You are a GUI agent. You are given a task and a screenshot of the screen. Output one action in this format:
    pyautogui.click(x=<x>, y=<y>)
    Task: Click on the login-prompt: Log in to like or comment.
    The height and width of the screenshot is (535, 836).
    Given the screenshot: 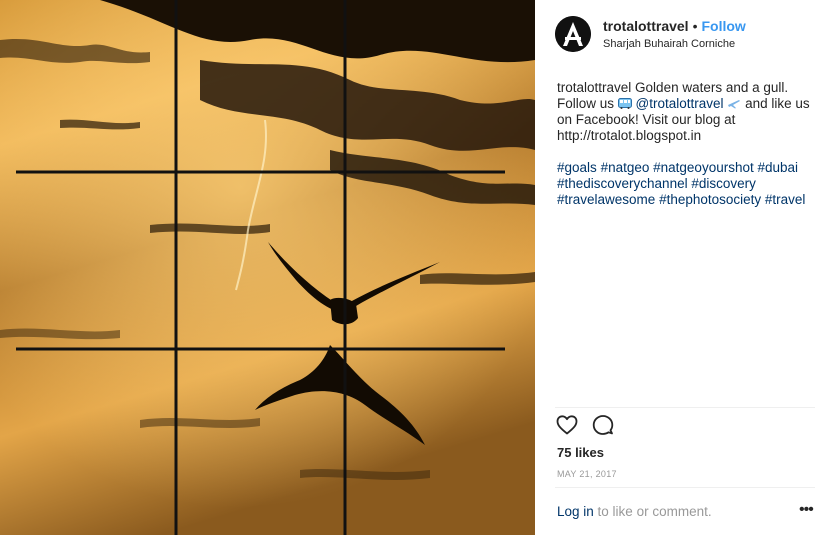 What is the action you would take?
    pyautogui.click(x=634, y=511)
    